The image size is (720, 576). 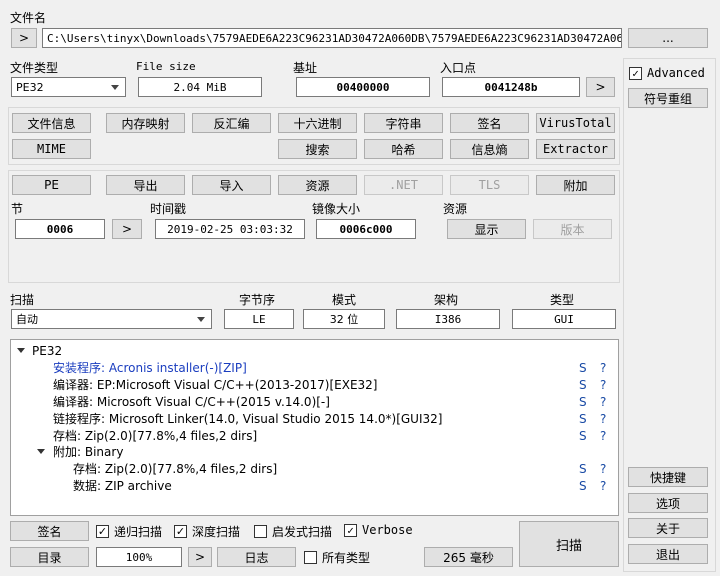 What do you see at coordinates (346, 558) in the screenshot?
I see `all-types-label: 所有类型` at bounding box center [346, 558].